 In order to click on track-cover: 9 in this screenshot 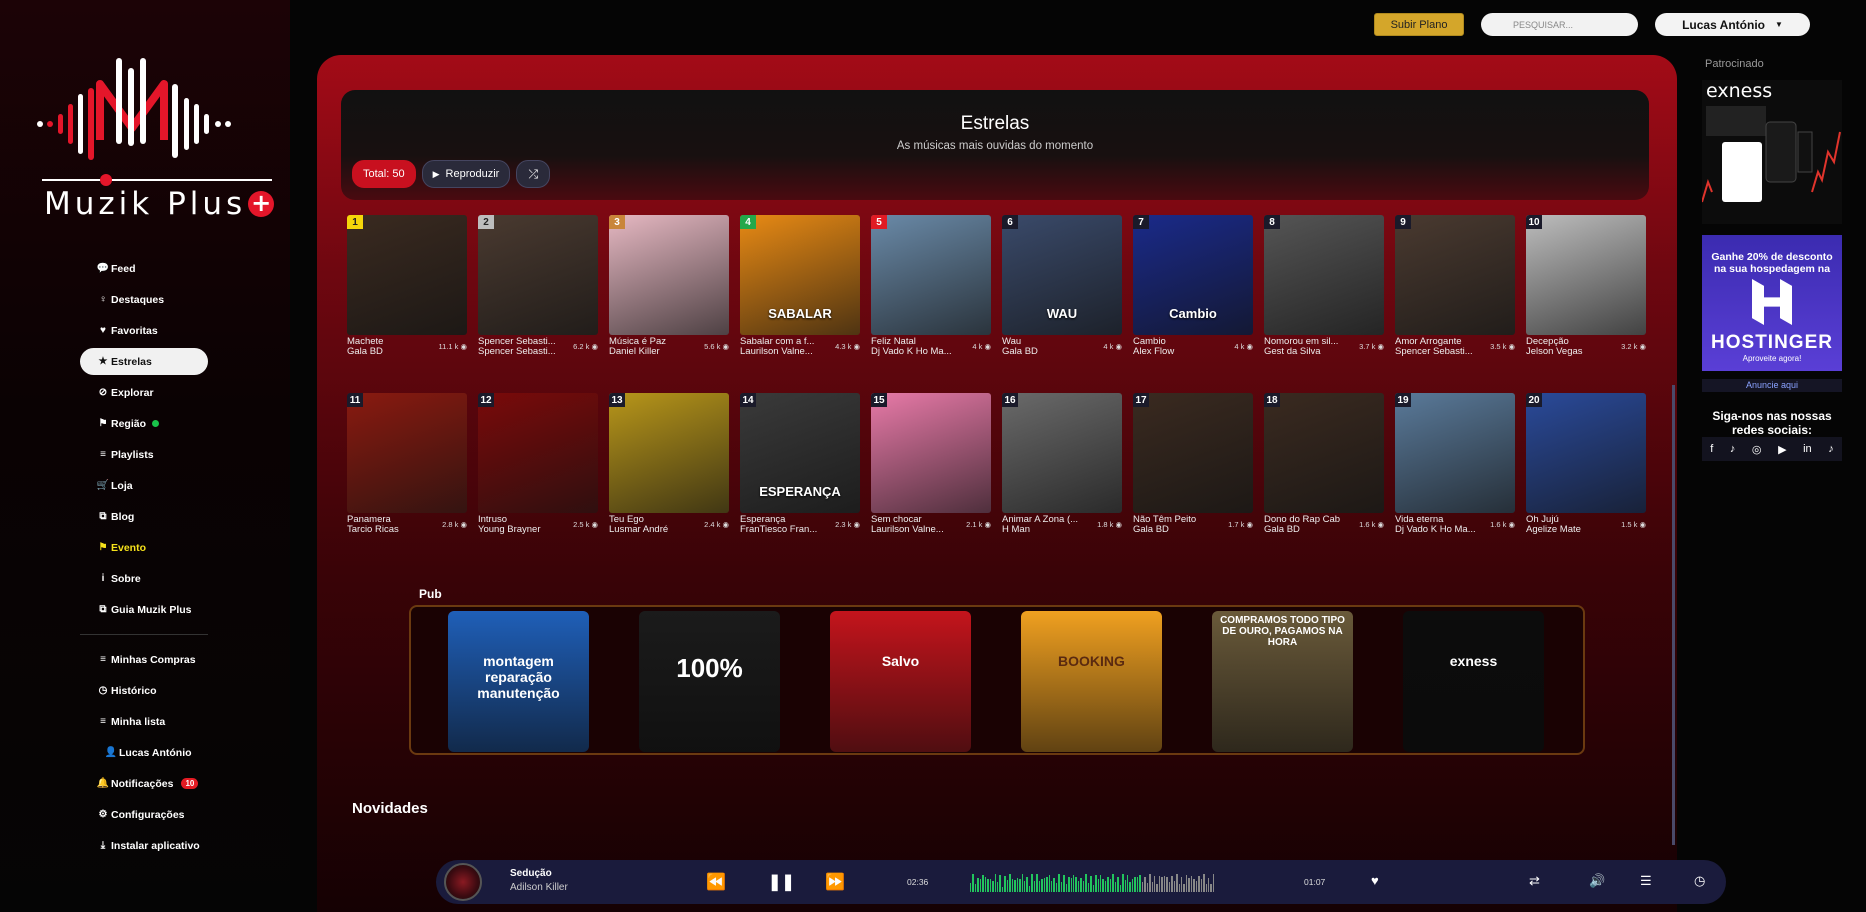, I will do `click(1455, 275)`.